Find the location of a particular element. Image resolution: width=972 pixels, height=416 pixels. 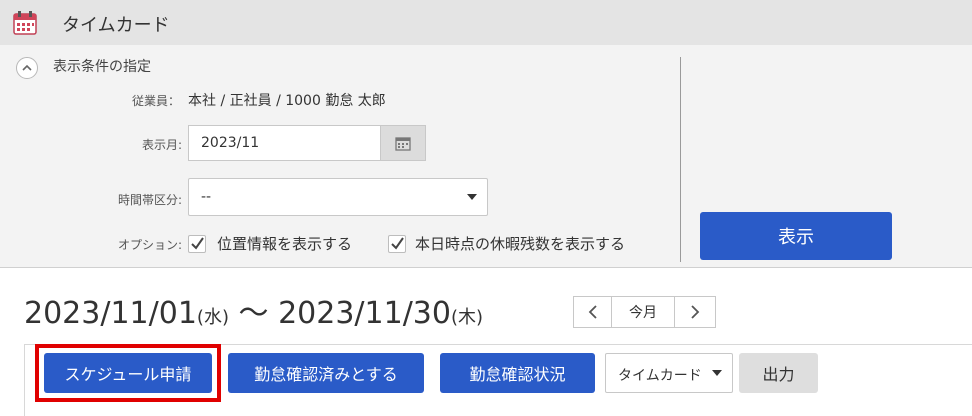

month-input is located at coordinates (291, 143).